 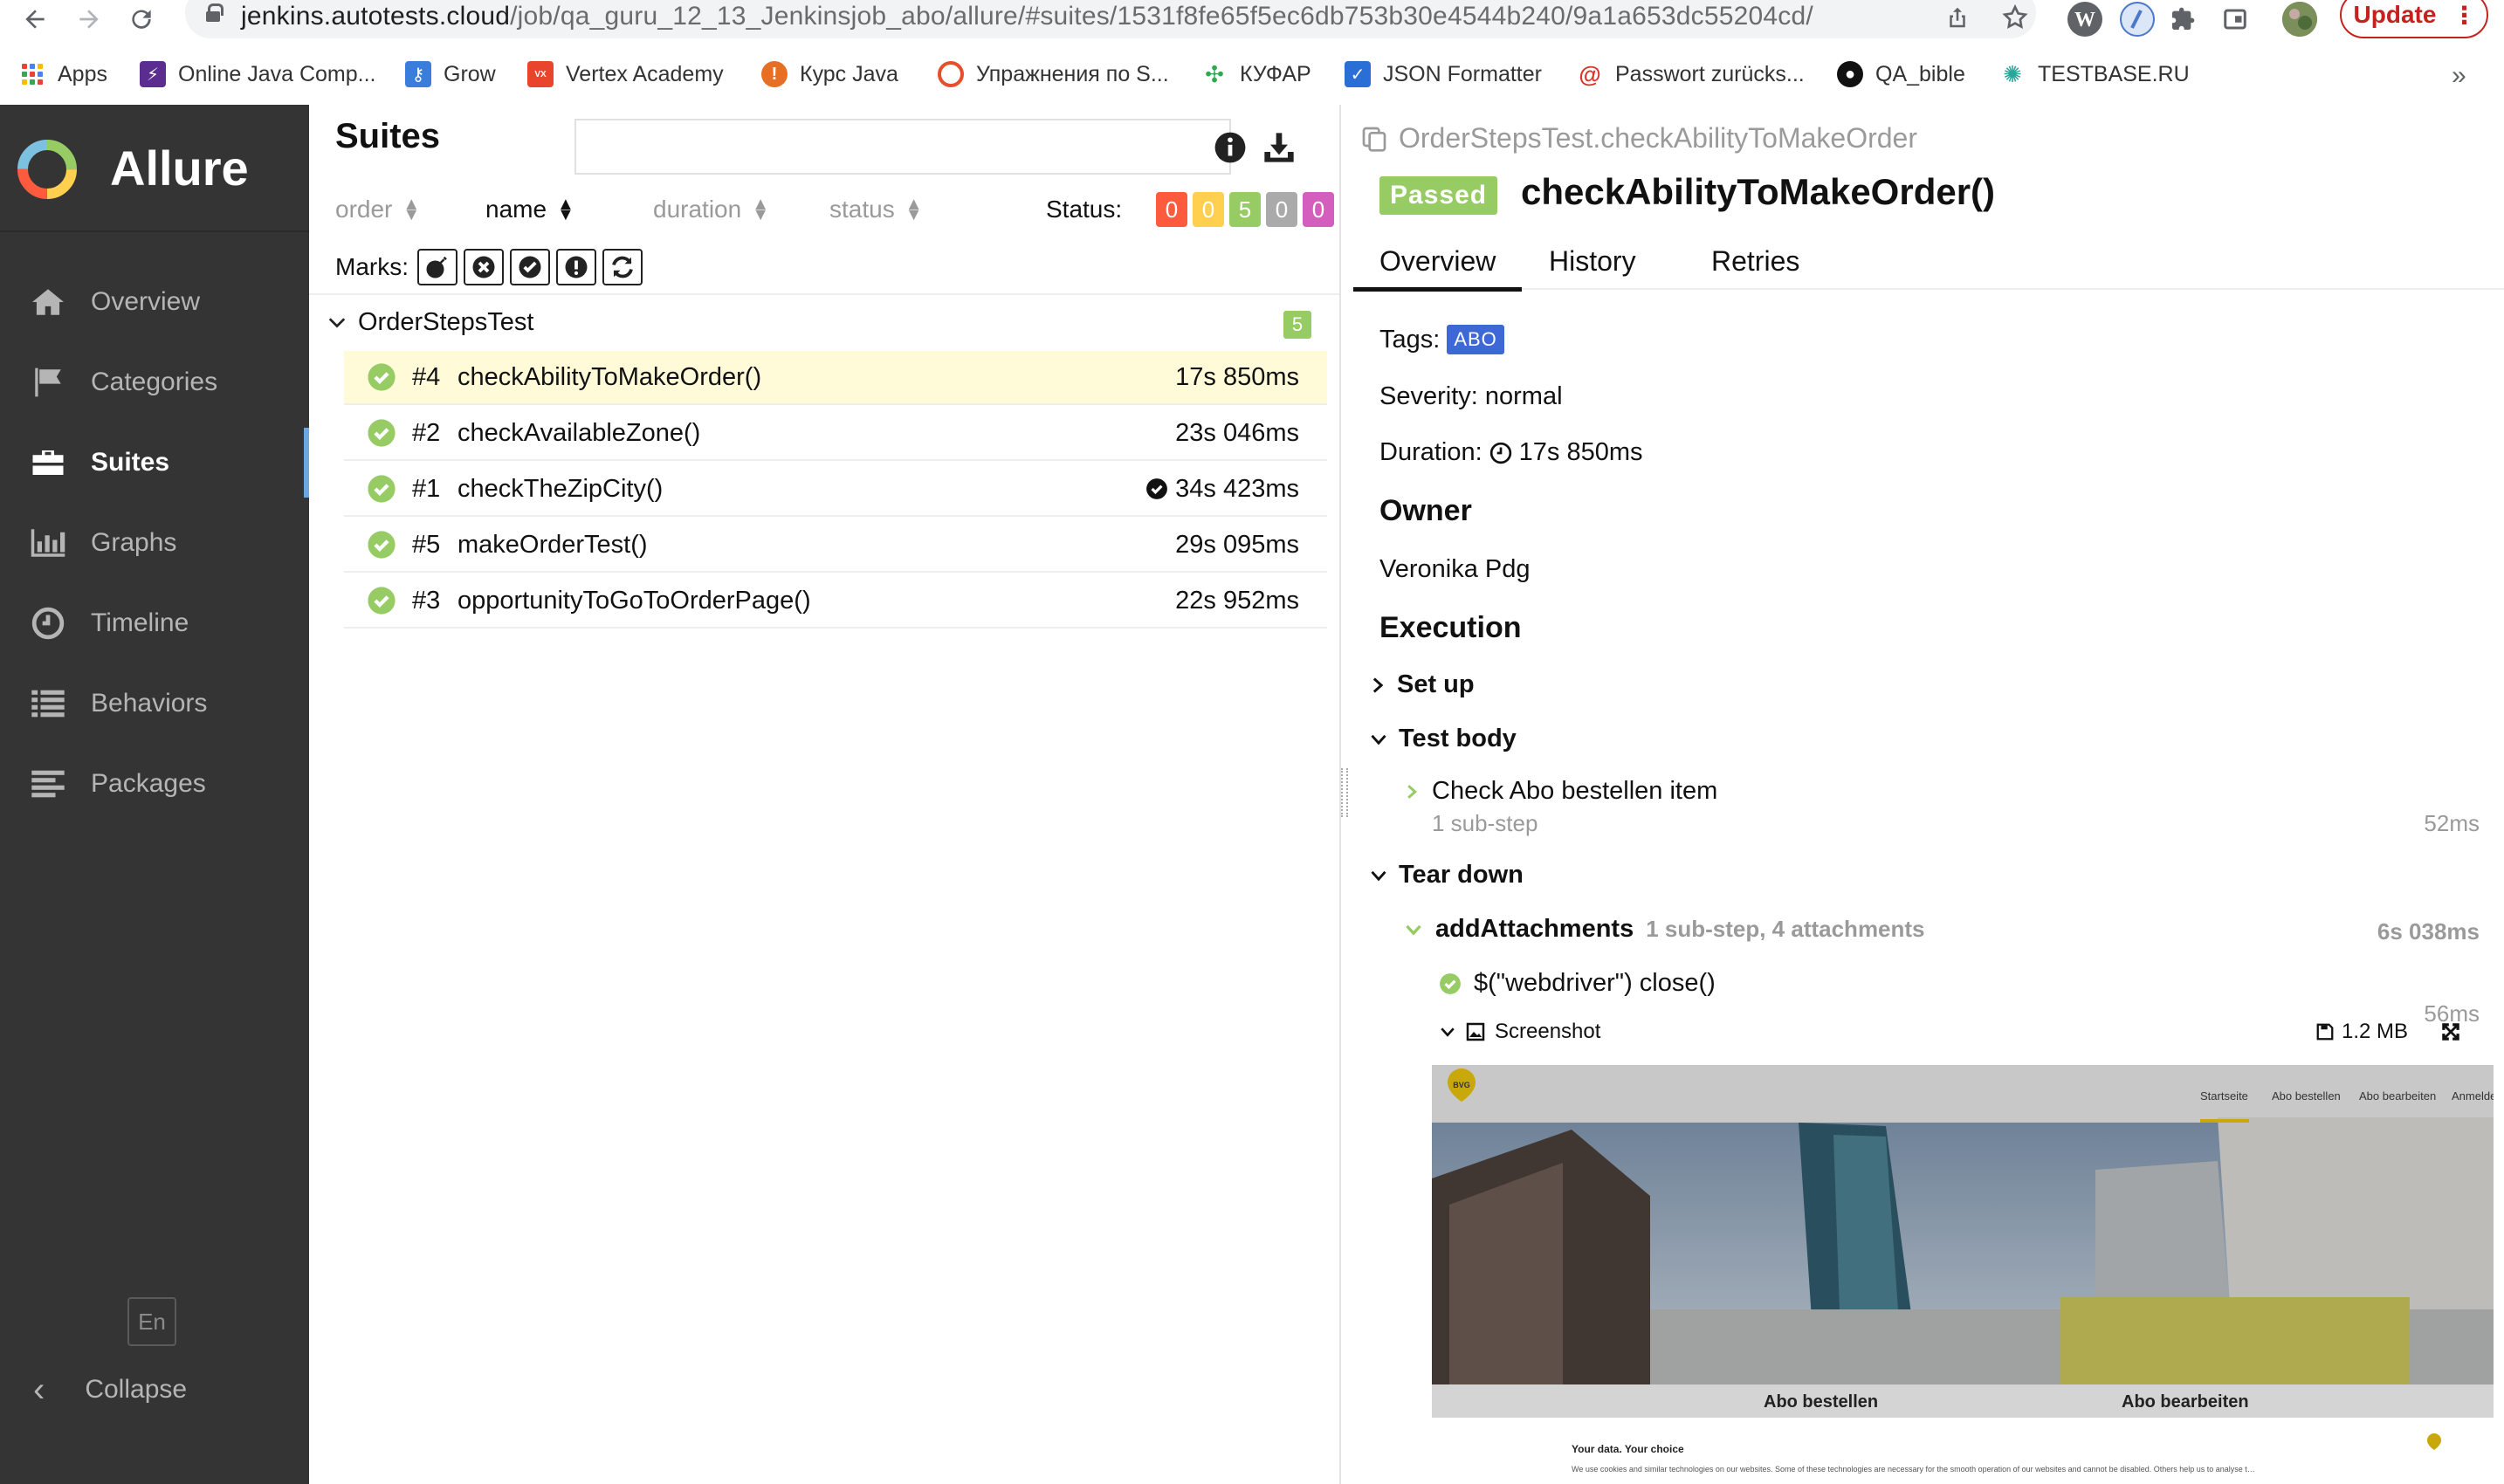 I want to click on mail-icon: @, so click(x=1590, y=74).